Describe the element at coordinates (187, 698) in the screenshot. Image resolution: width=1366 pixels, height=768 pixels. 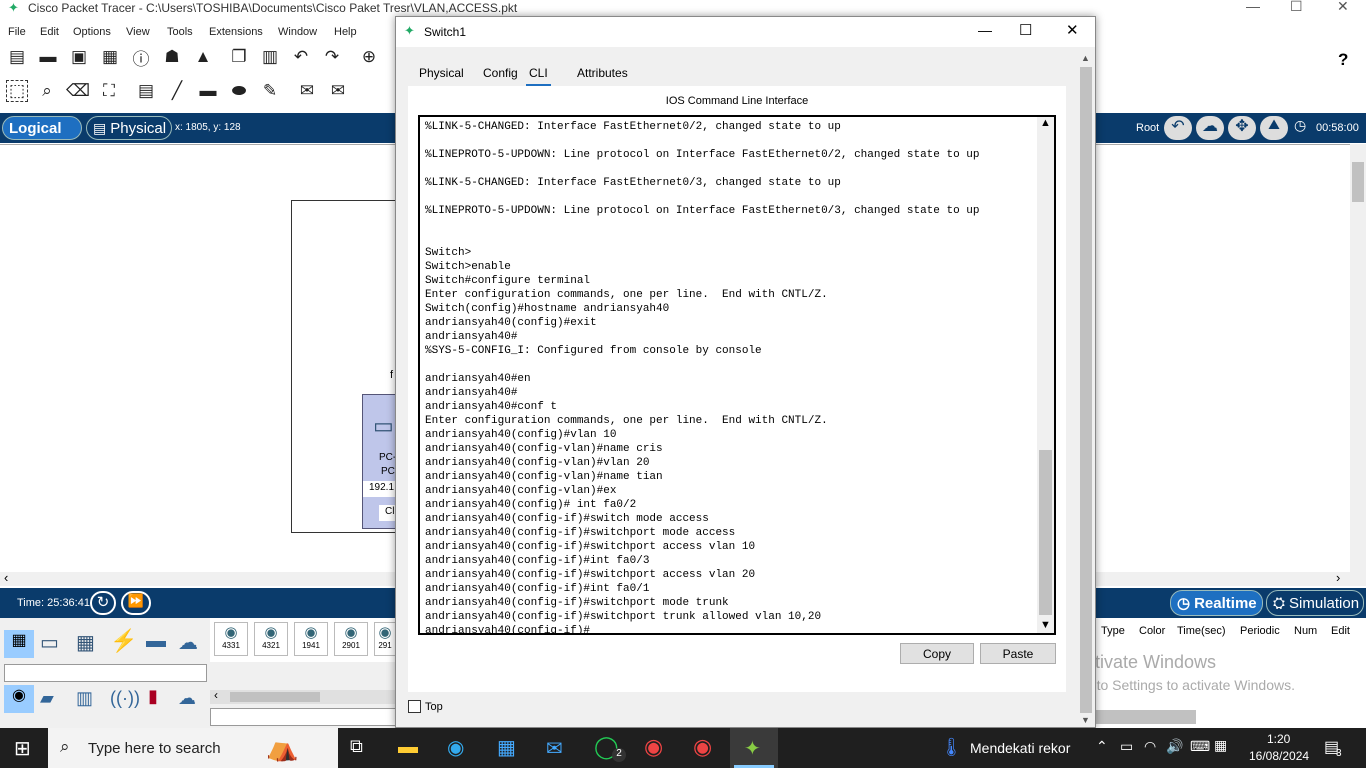
I see `wan-emulation-subcategory-icon: ☁` at that location.